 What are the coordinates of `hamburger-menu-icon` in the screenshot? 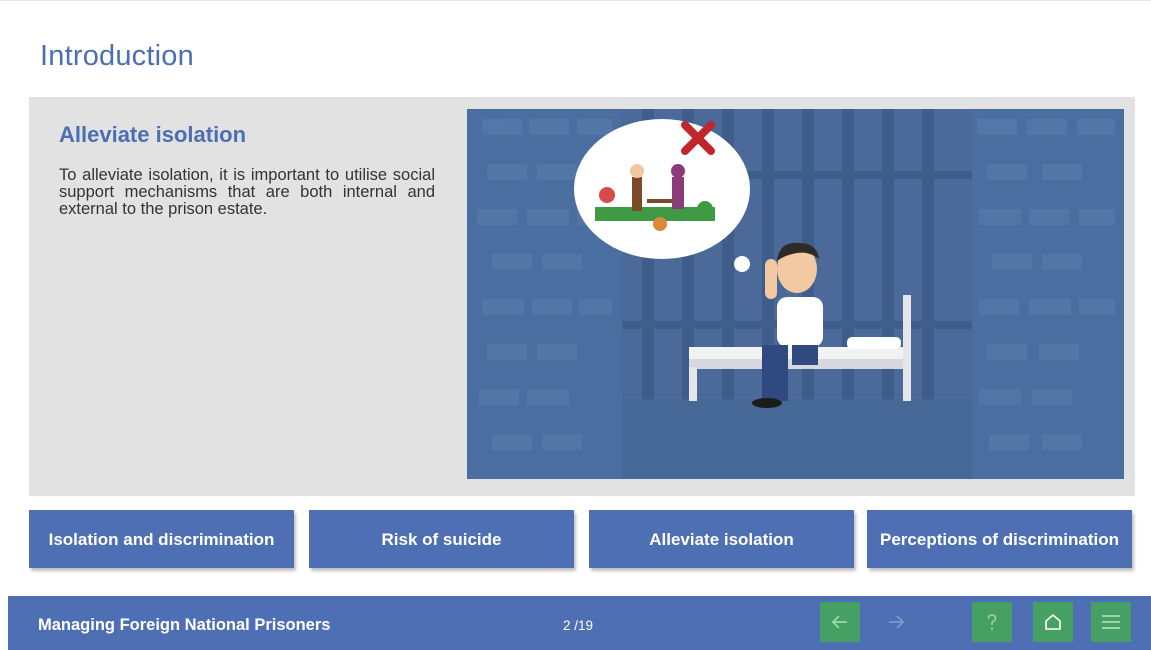 It's located at (1111, 622).